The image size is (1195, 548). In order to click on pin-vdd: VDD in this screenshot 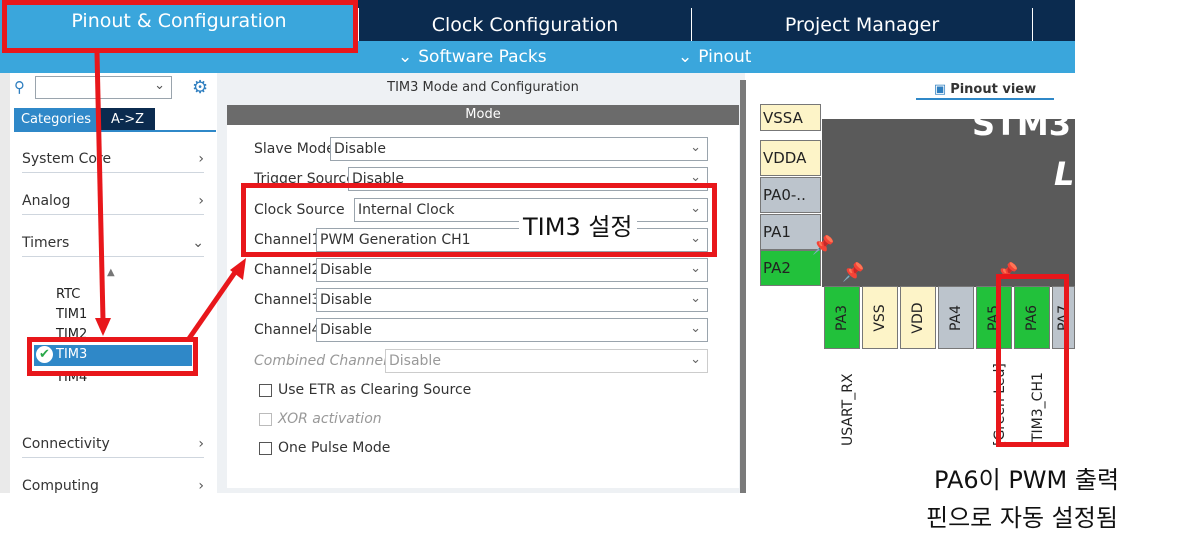, I will do `click(918, 317)`.